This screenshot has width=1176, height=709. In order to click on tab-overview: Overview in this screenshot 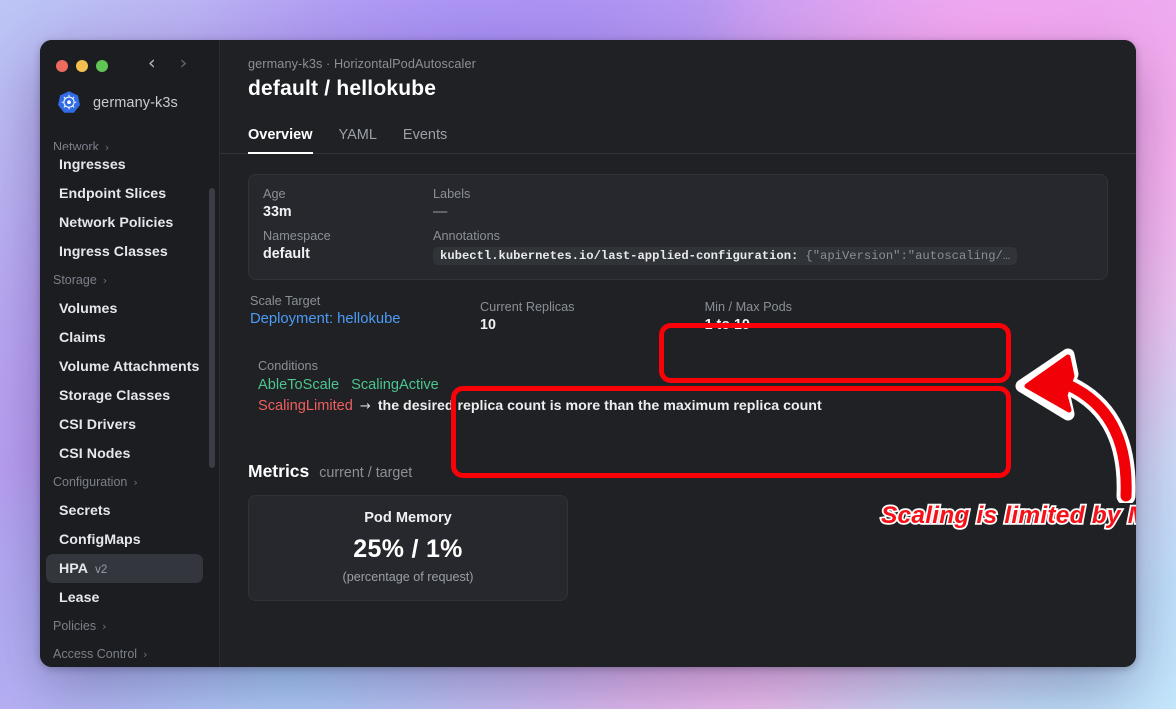, I will do `click(280, 140)`.